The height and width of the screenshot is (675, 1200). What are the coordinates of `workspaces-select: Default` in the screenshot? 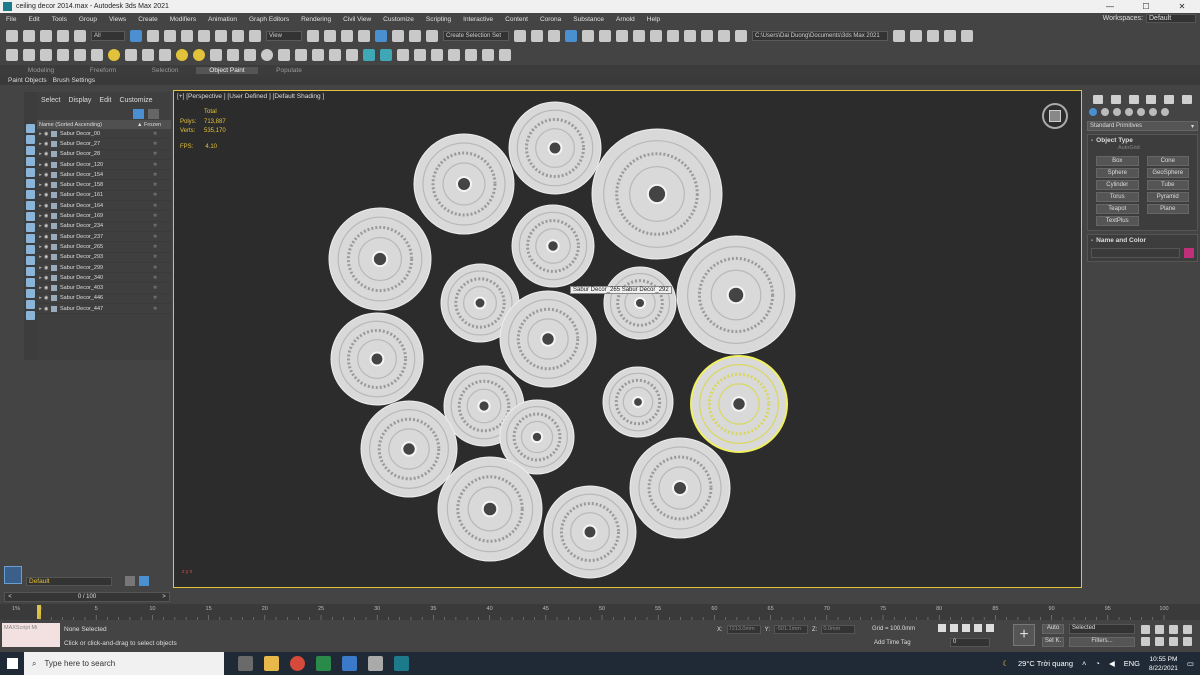 It's located at (1171, 18).